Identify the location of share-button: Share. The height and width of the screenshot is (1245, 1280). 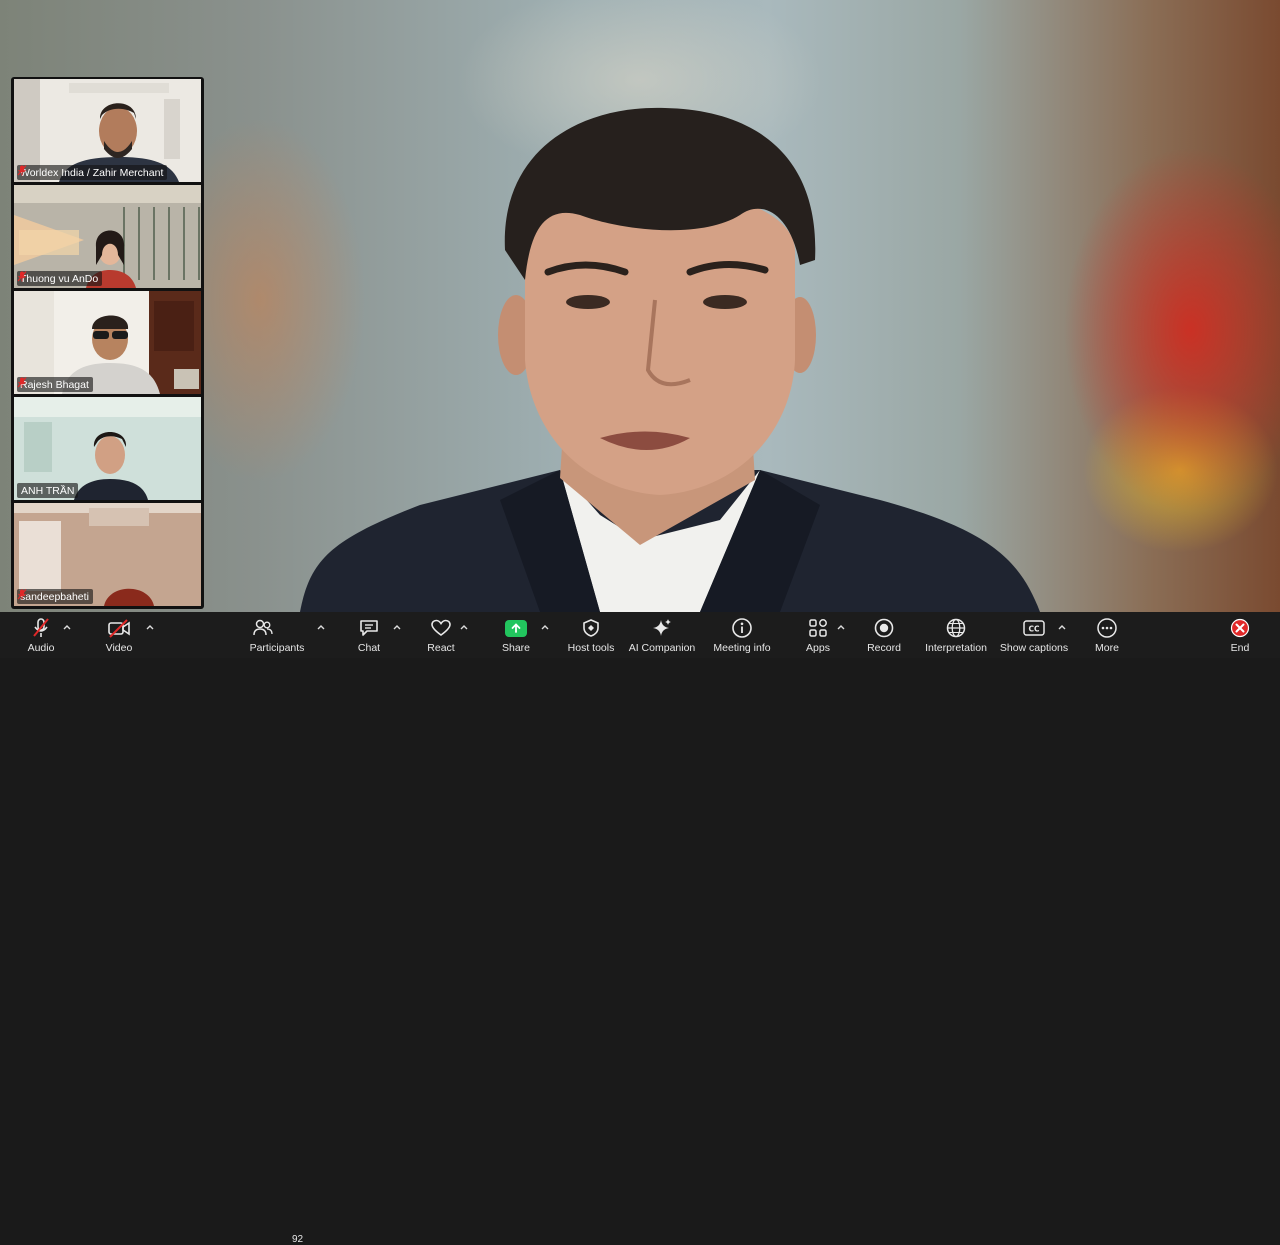
(516, 637).